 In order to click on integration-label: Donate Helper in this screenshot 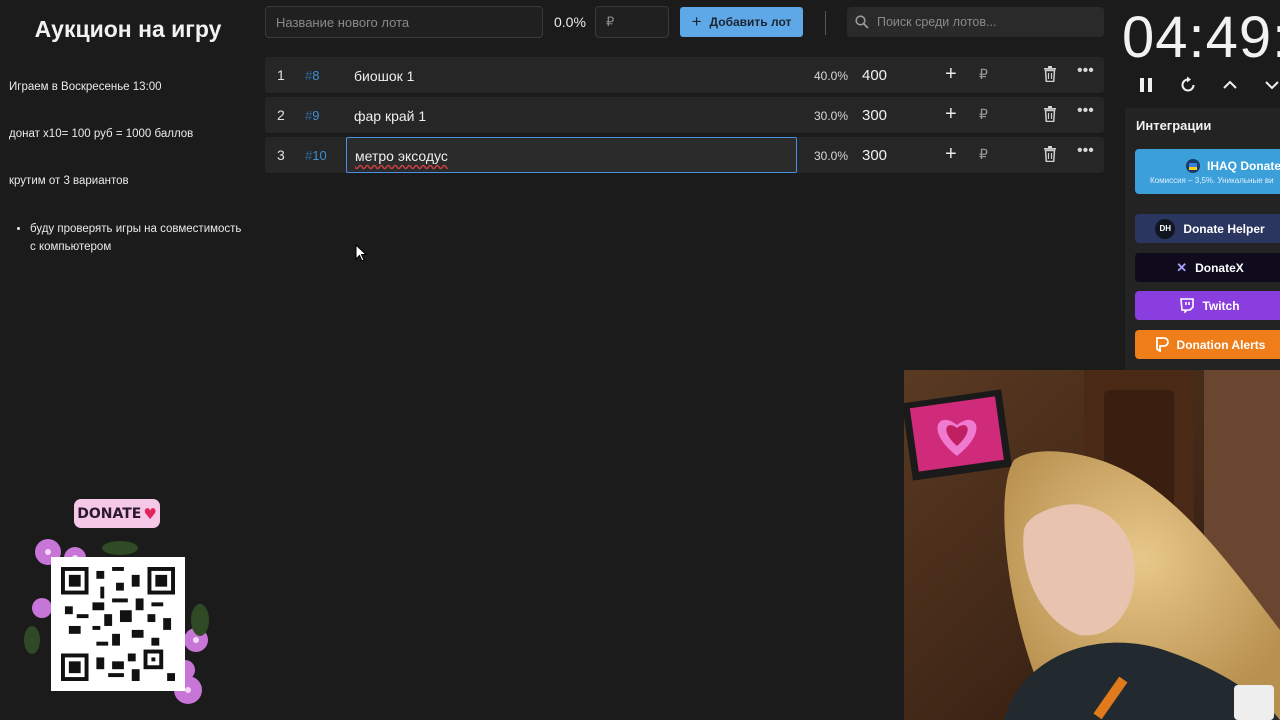, I will do `click(1224, 228)`.